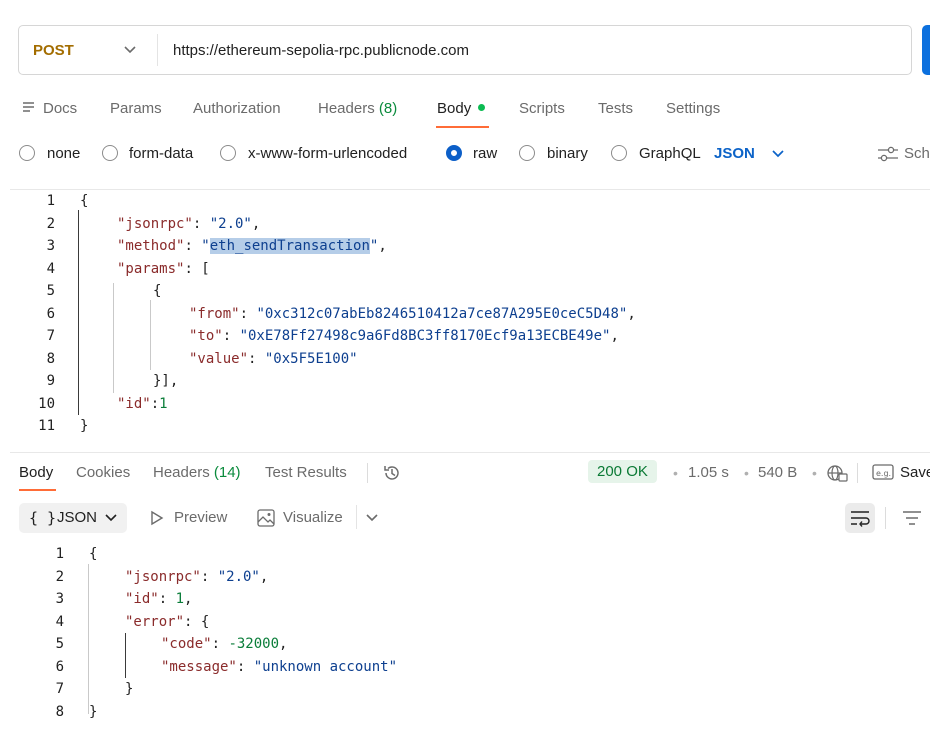 The height and width of the screenshot is (729, 930). I want to click on status-badge: 200 OK, so click(622, 471).